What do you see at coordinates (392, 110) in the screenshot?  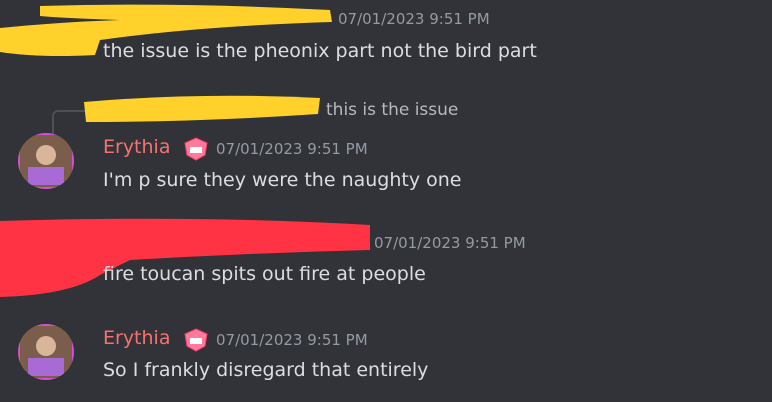 I see `reply-preview-text: this is the issue` at bounding box center [392, 110].